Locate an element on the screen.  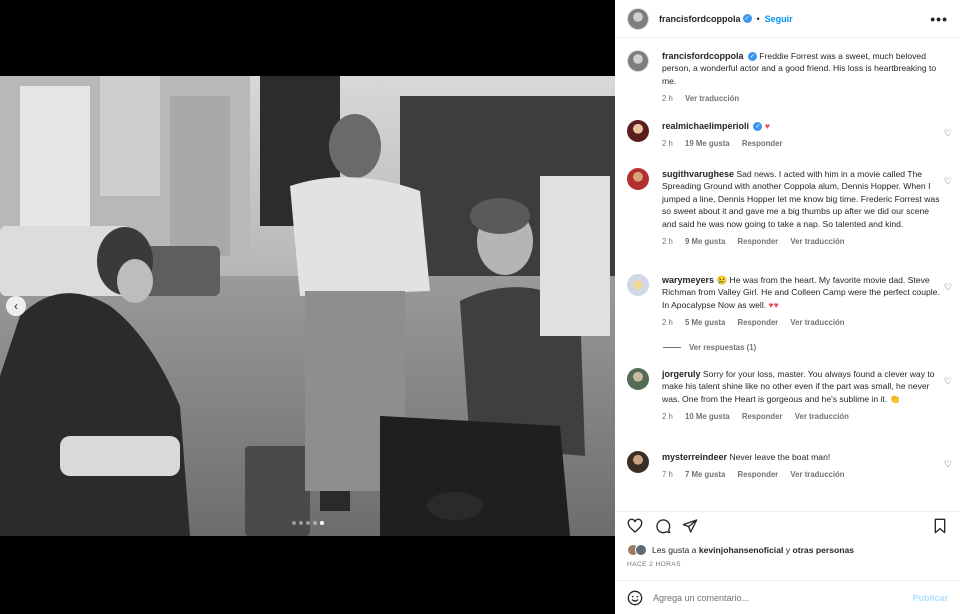
post-header: francisfordcoppola ✓ • Seguir ••• is located at coordinates (787, 19).